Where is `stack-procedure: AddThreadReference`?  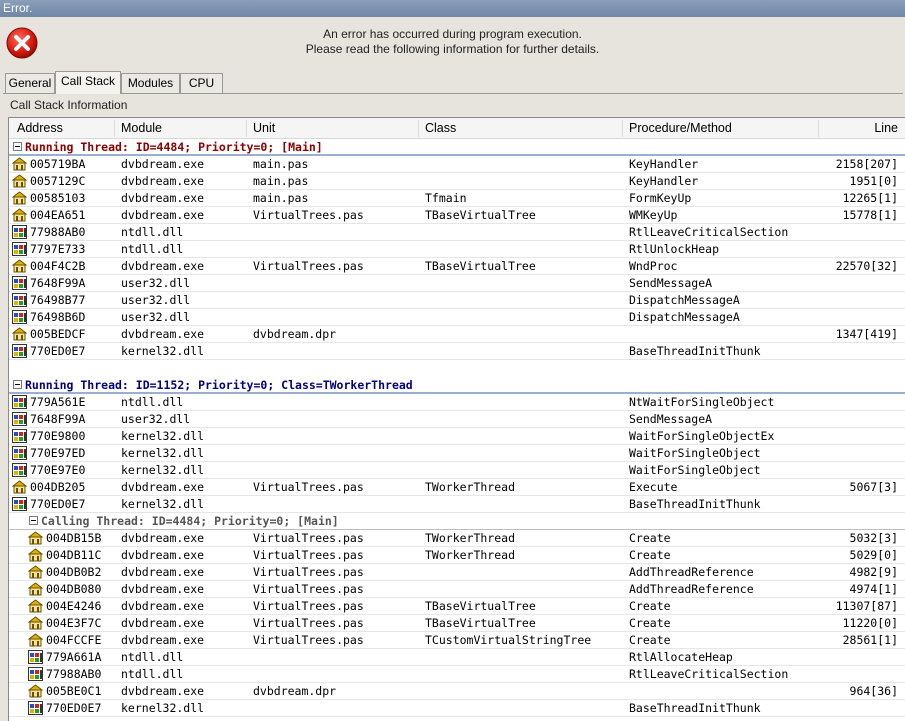 stack-procedure: AddThreadReference is located at coordinates (691, 572).